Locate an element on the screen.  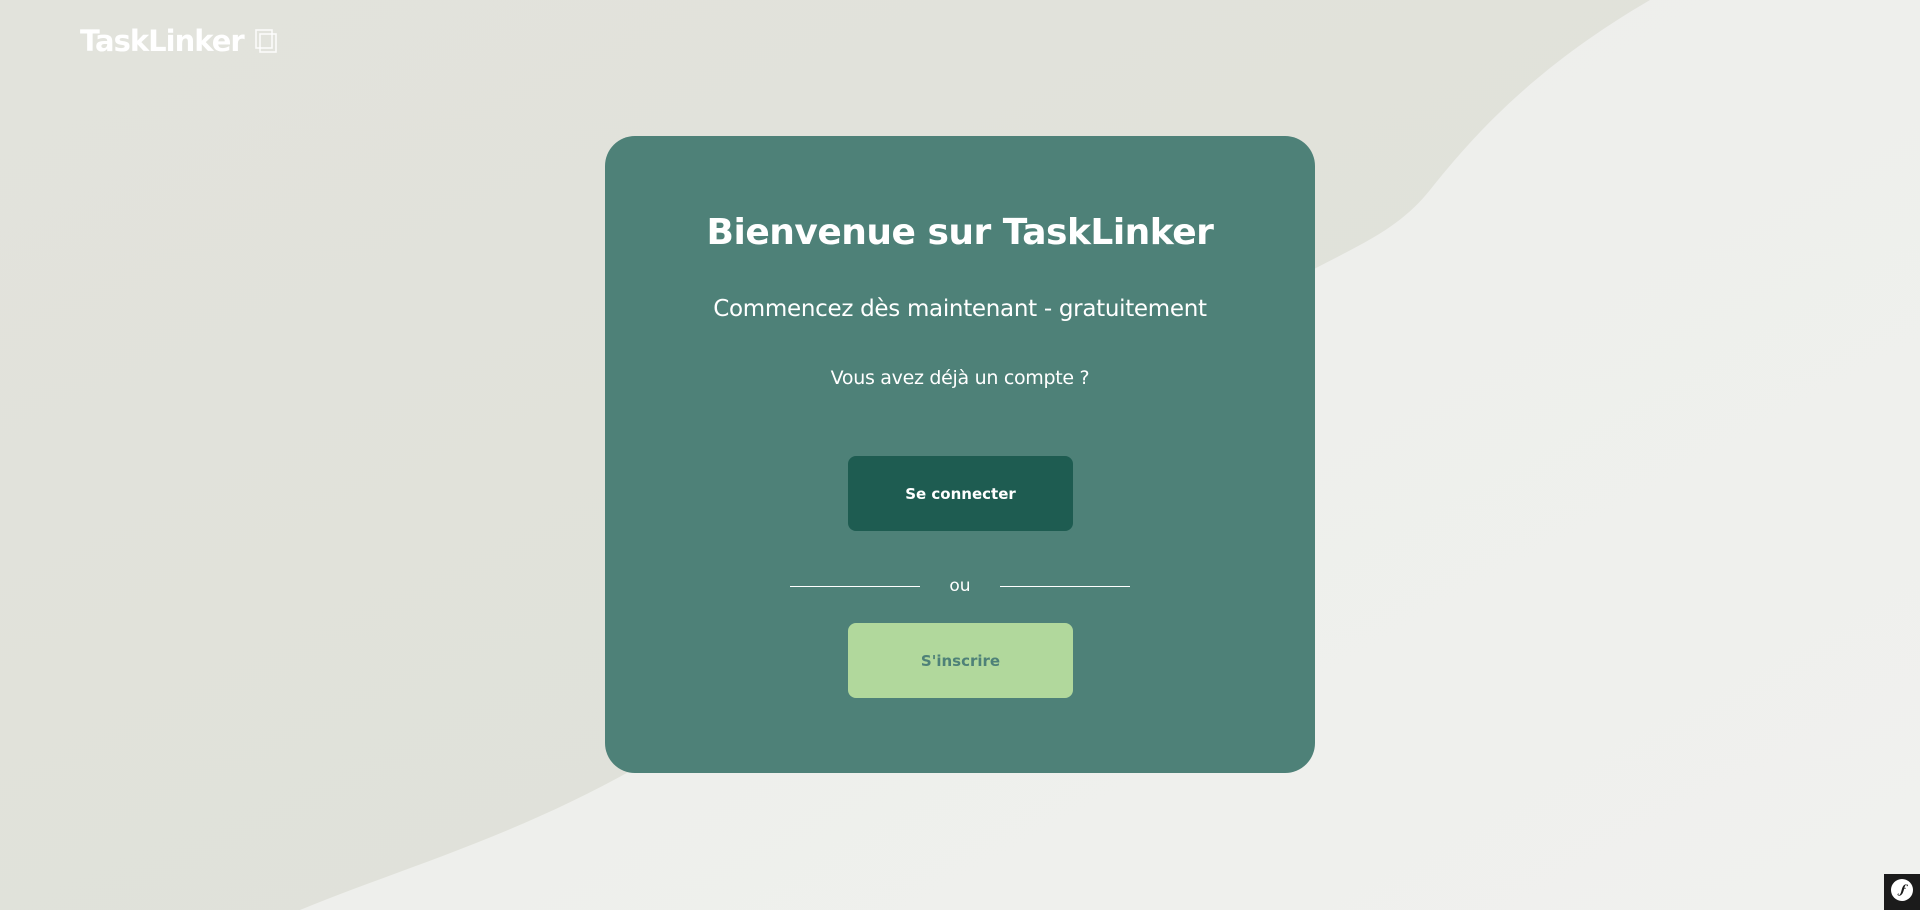
divider-label: ou is located at coordinates (960, 586).